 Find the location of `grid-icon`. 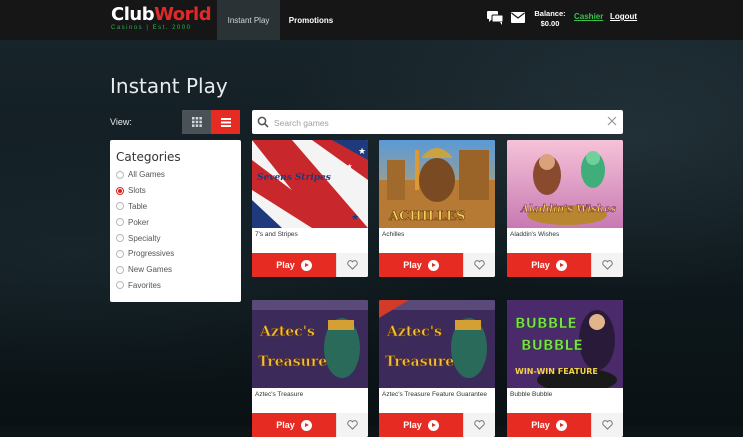

grid-icon is located at coordinates (196, 122).